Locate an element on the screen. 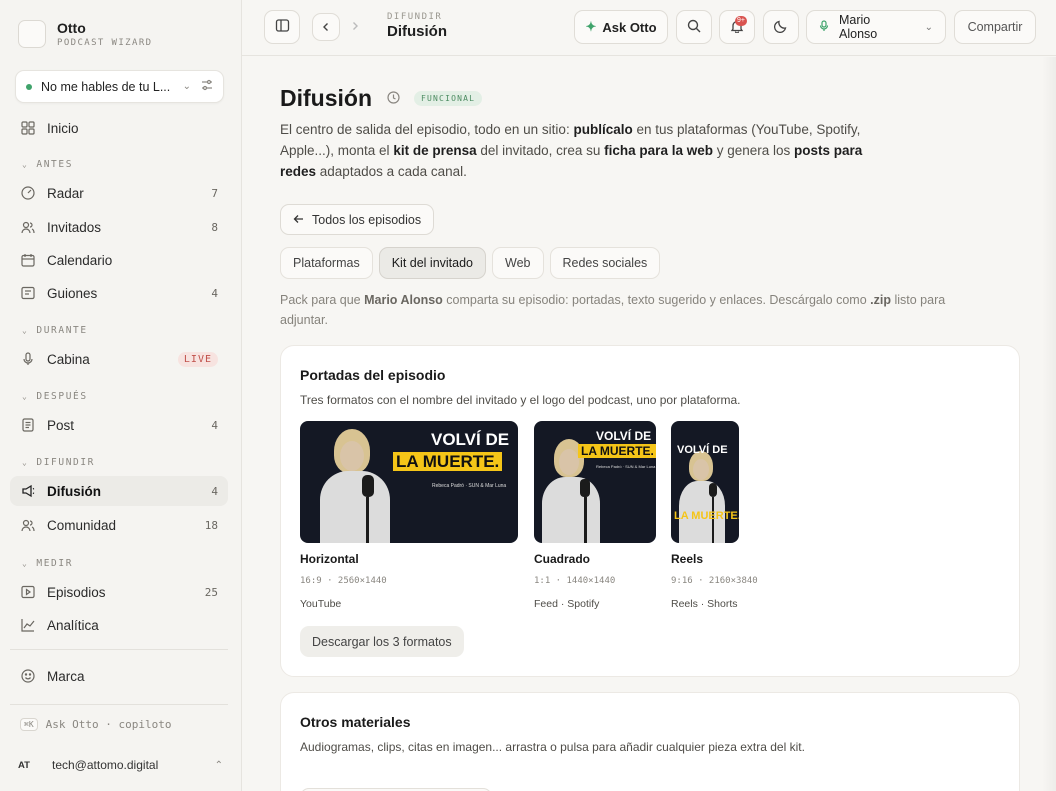  live-badge: LIVE is located at coordinates (197, 359).